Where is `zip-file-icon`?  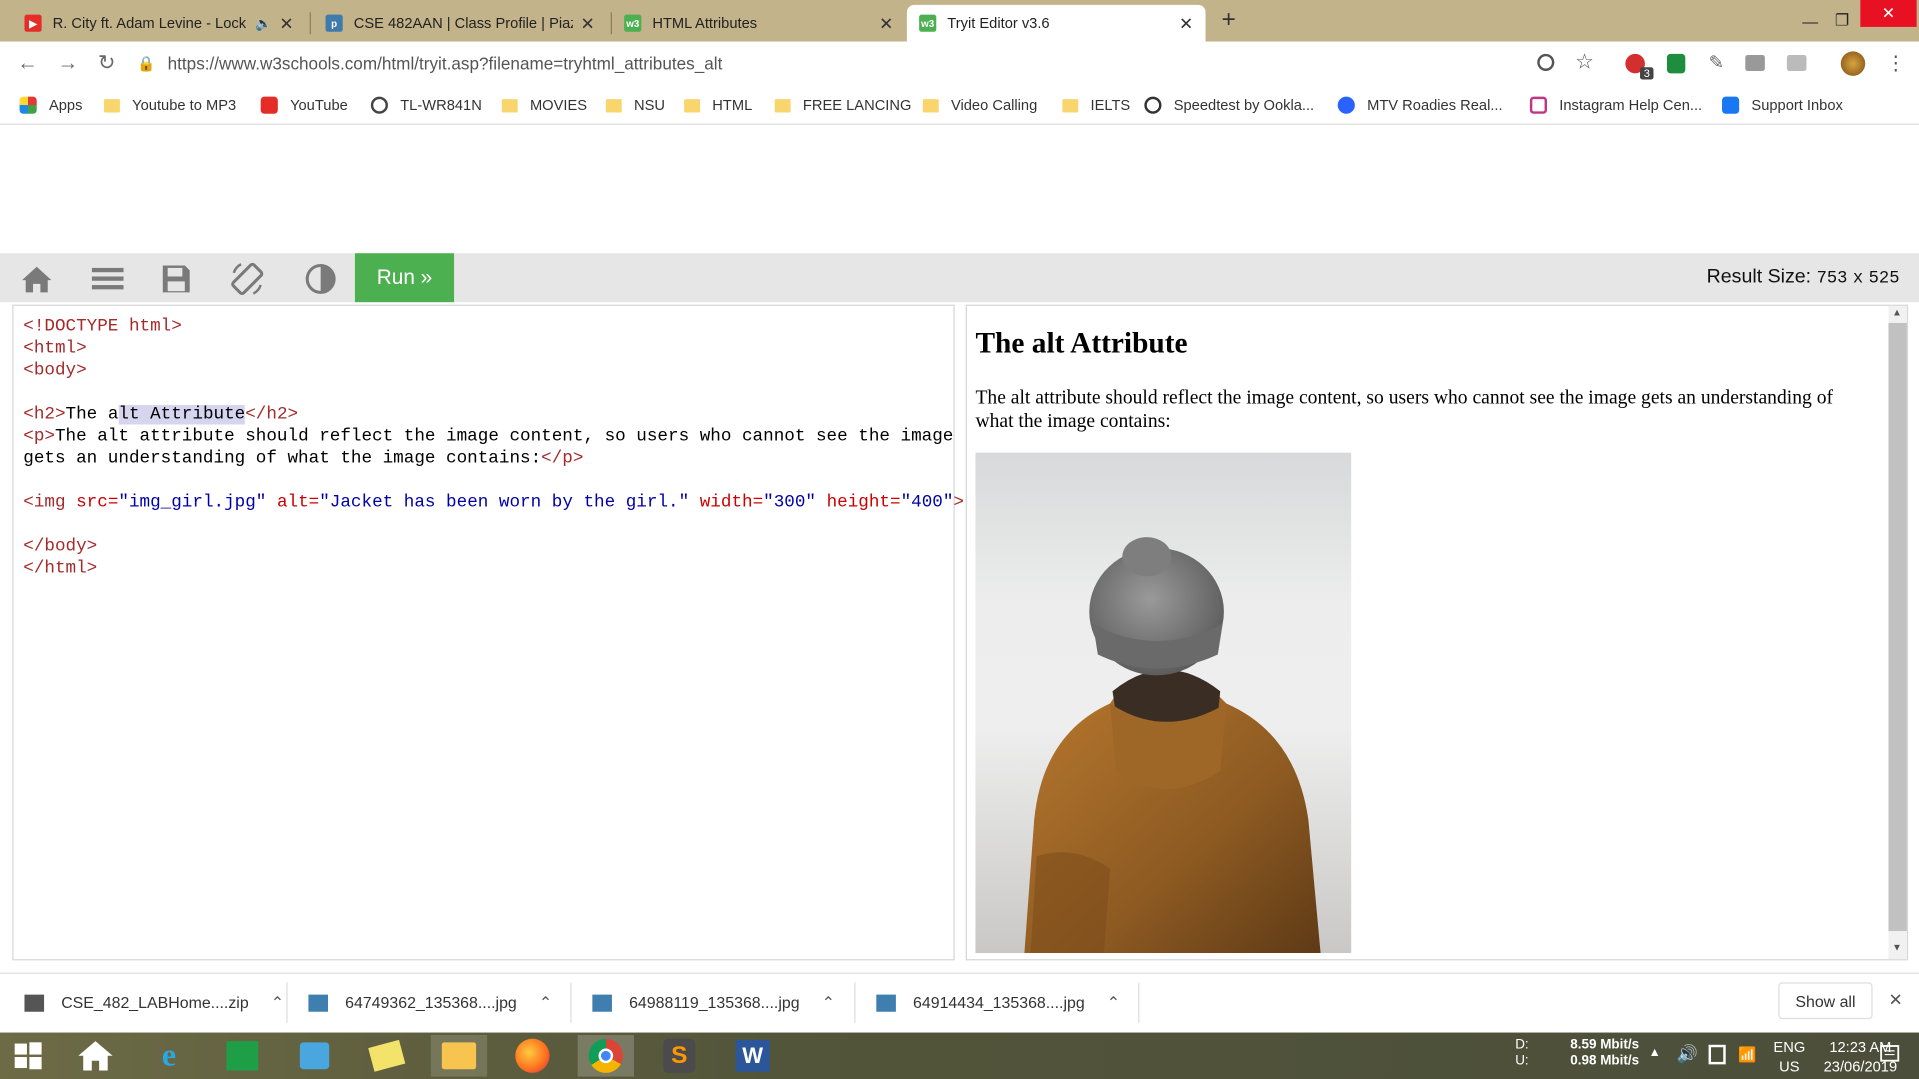
zip-file-icon is located at coordinates (34, 1003).